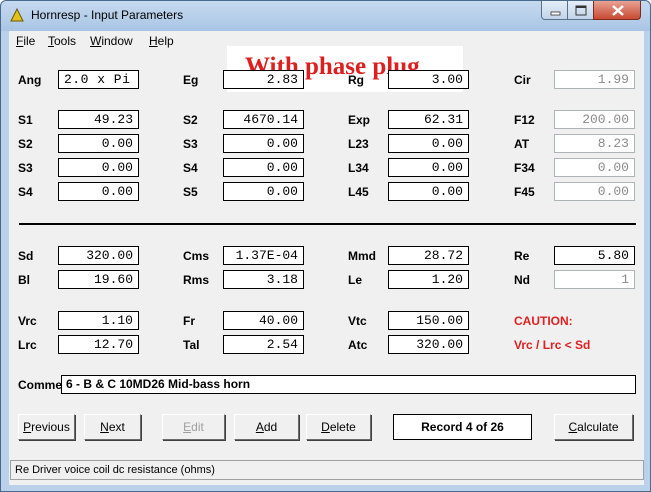 The width and height of the screenshot is (651, 492). Describe the element at coordinates (428, 79) in the screenshot. I see `field-rg: 3.00` at that location.